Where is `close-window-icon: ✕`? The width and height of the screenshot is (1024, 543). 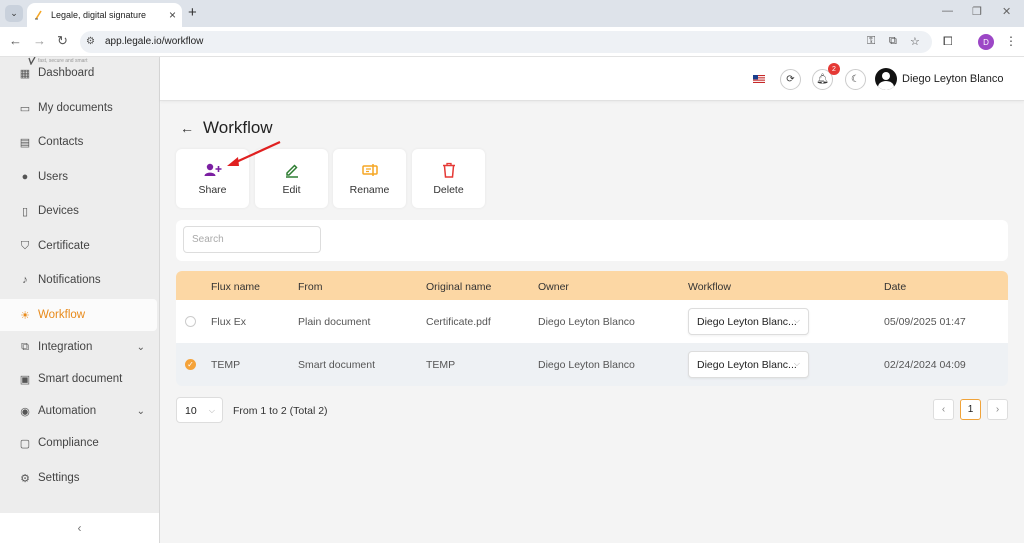 close-window-icon: ✕ is located at coordinates (1006, 11).